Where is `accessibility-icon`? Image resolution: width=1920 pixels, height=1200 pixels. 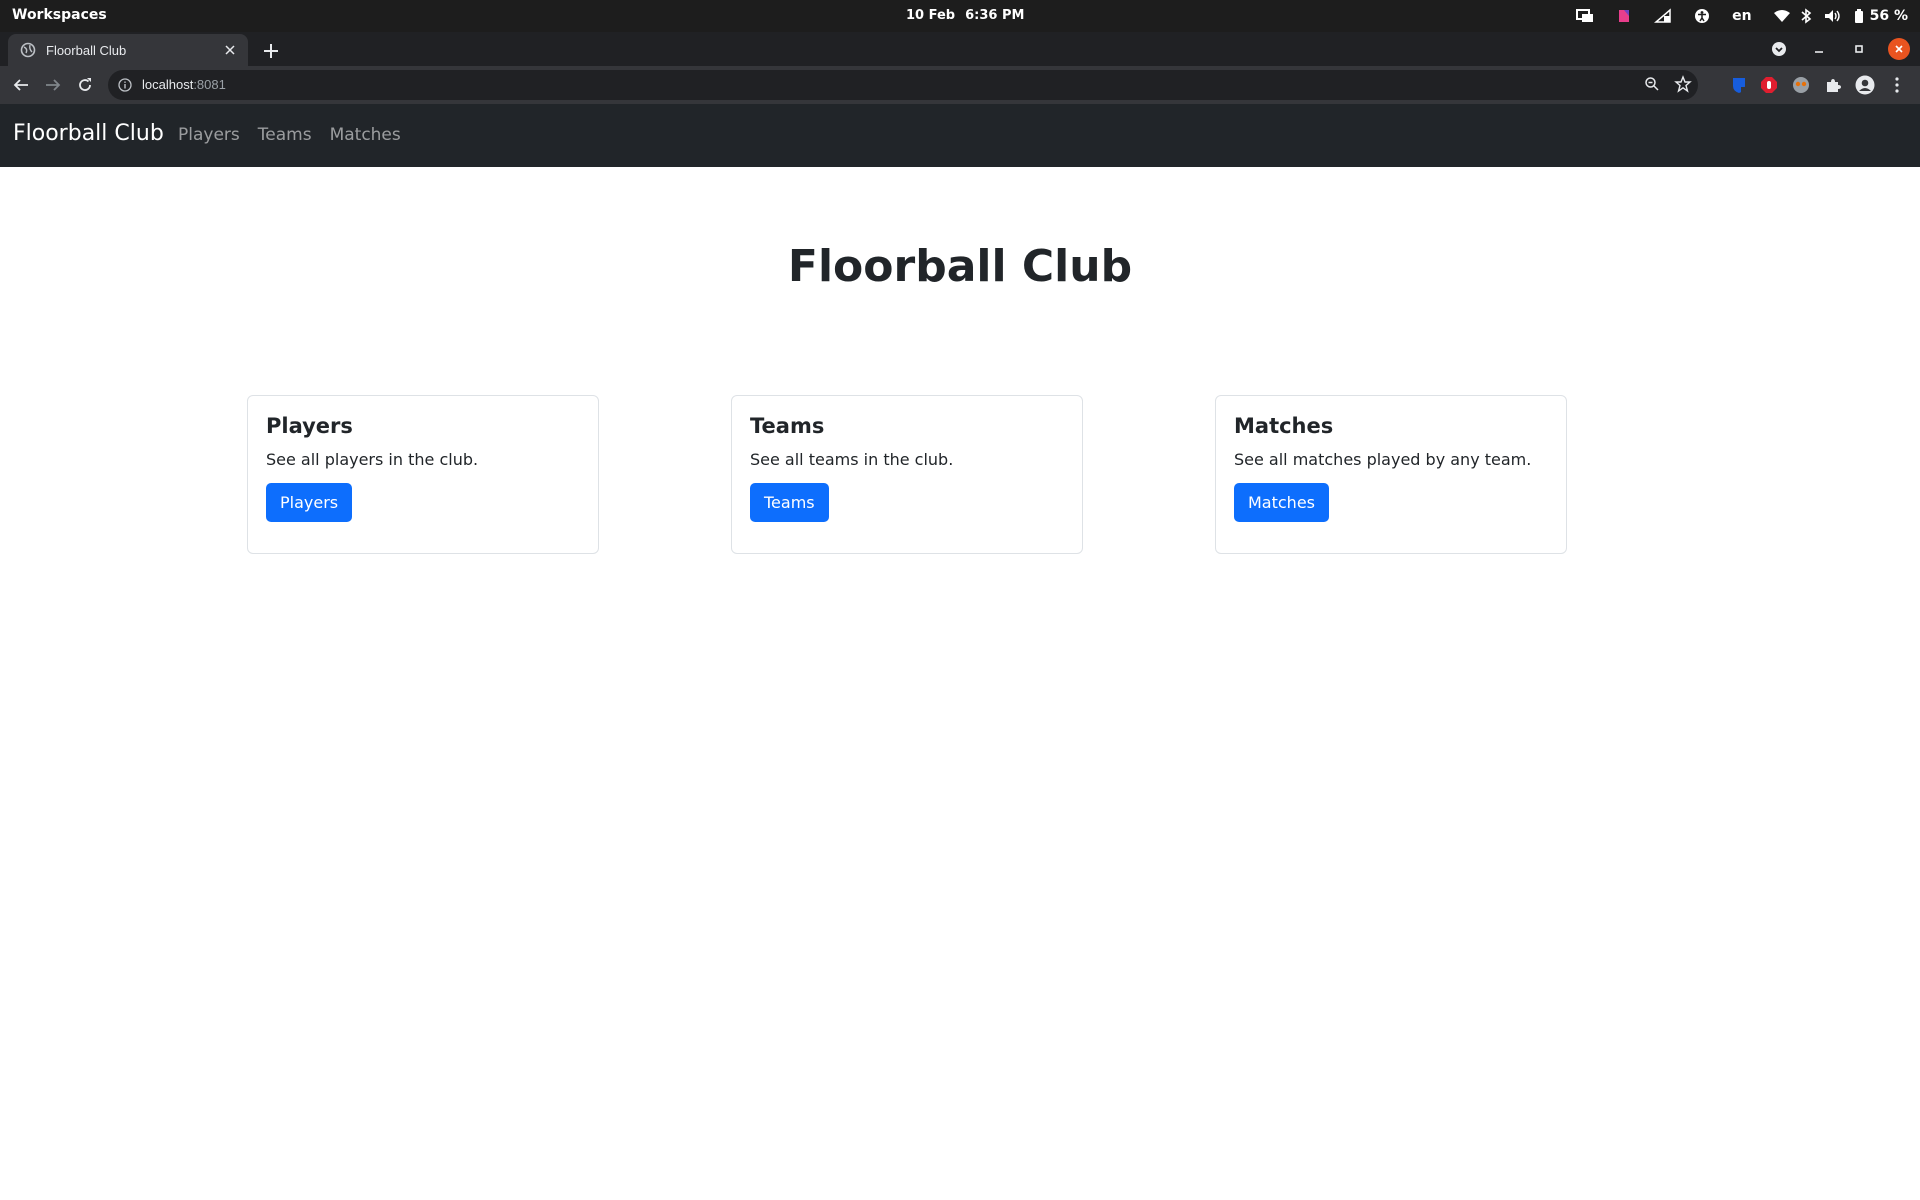
accessibility-icon is located at coordinates (1702, 16).